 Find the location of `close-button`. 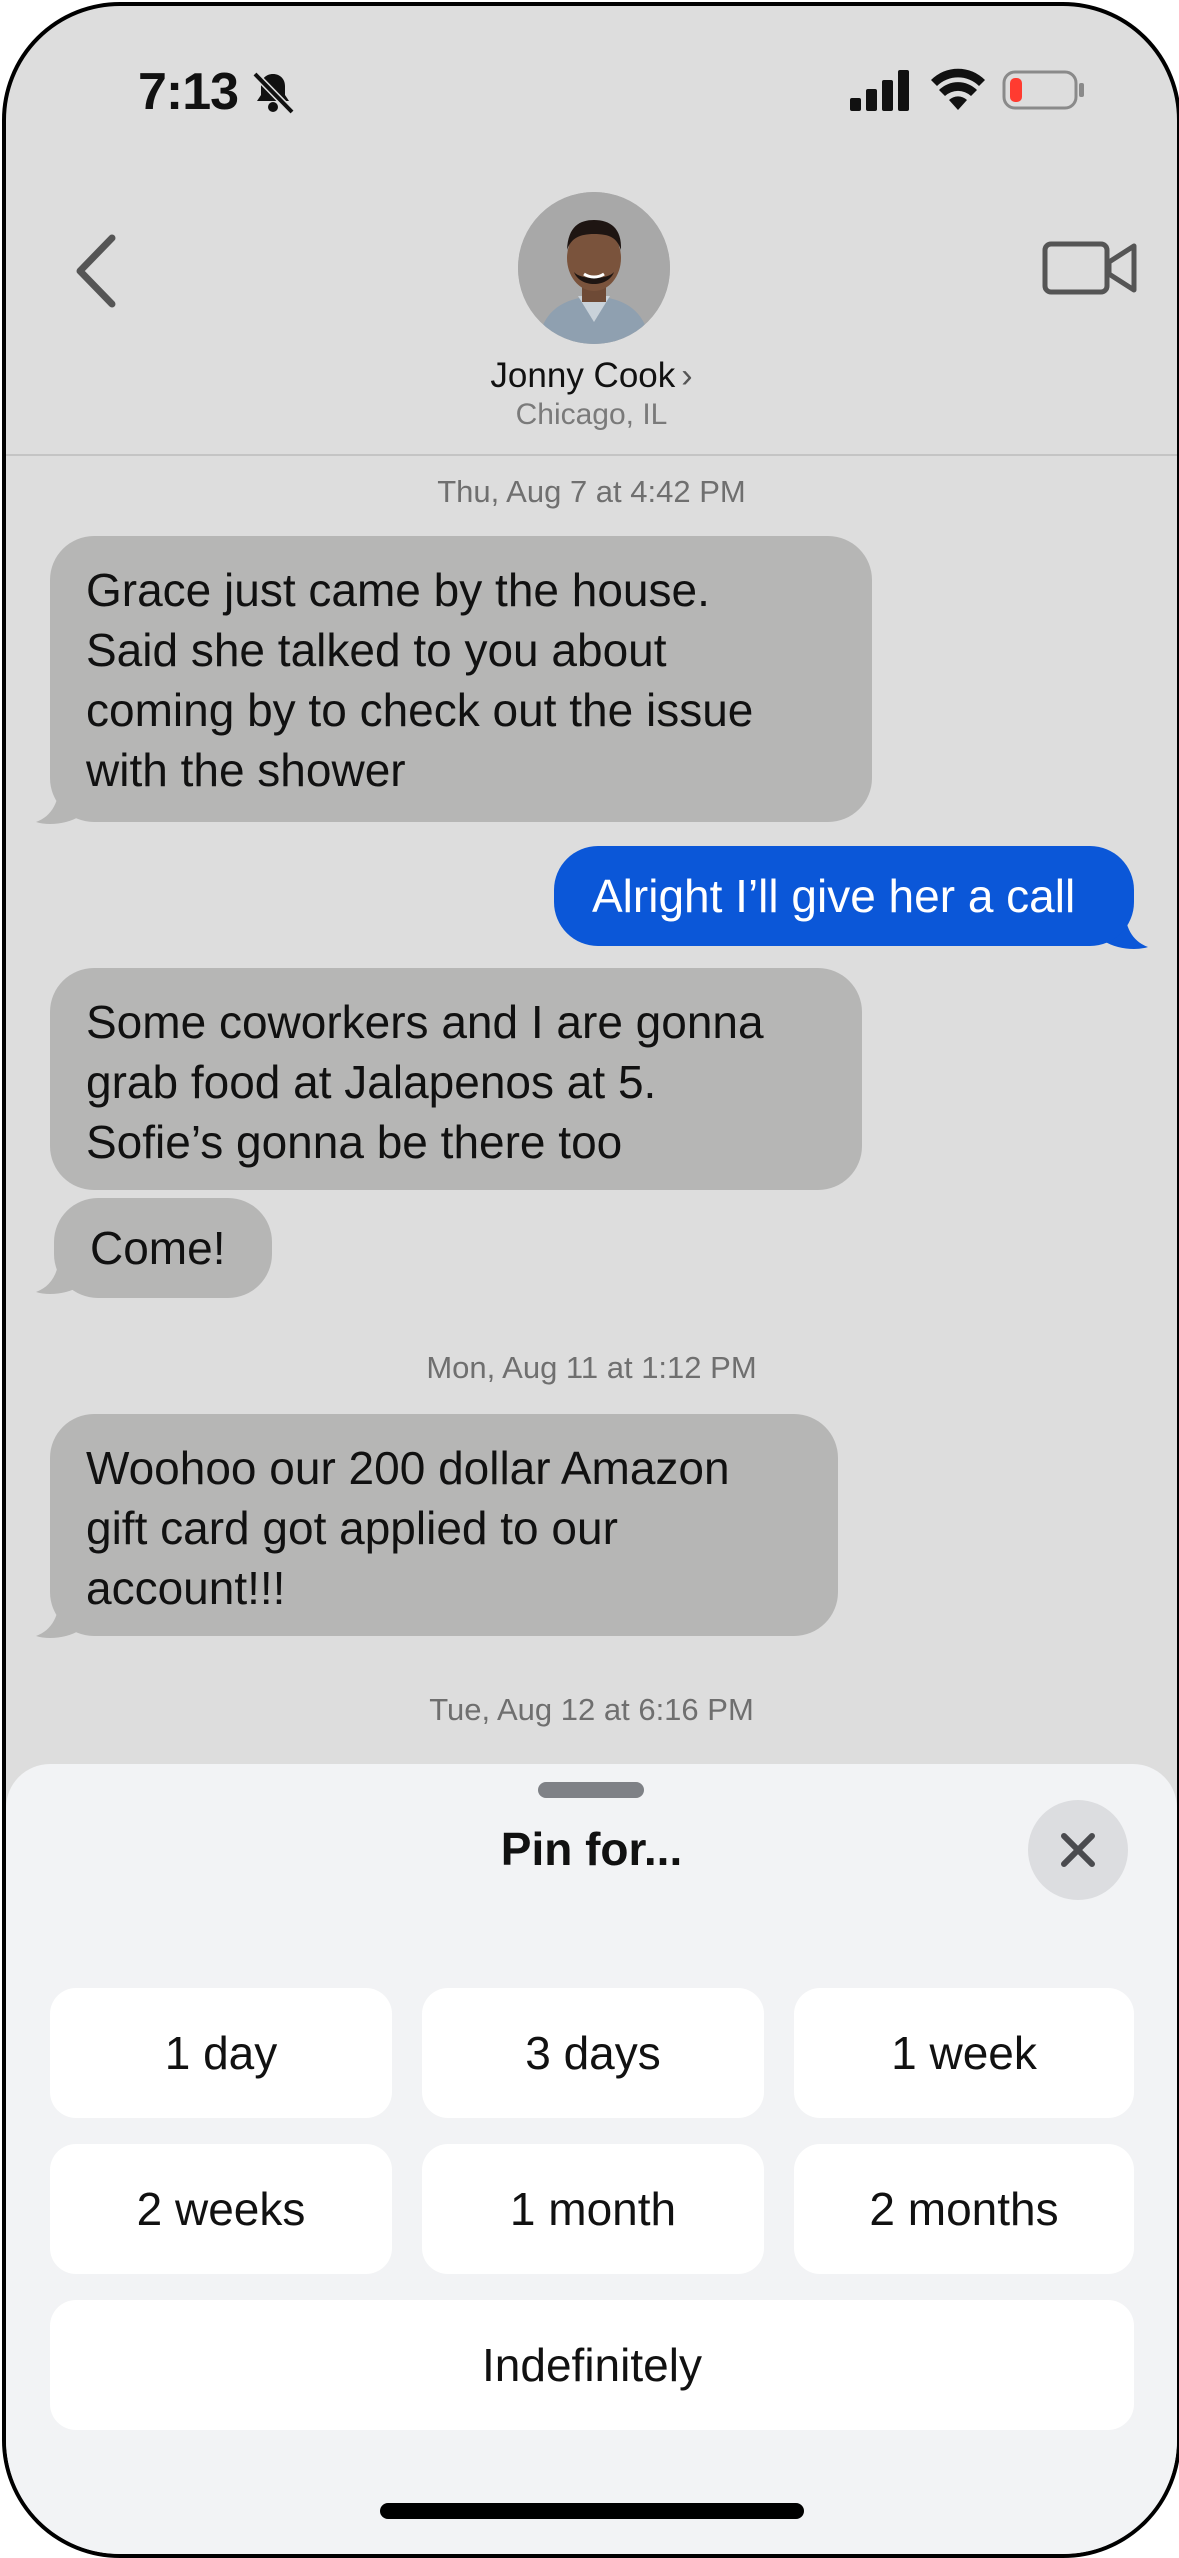

close-button is located at coordinates (1078, 1850).